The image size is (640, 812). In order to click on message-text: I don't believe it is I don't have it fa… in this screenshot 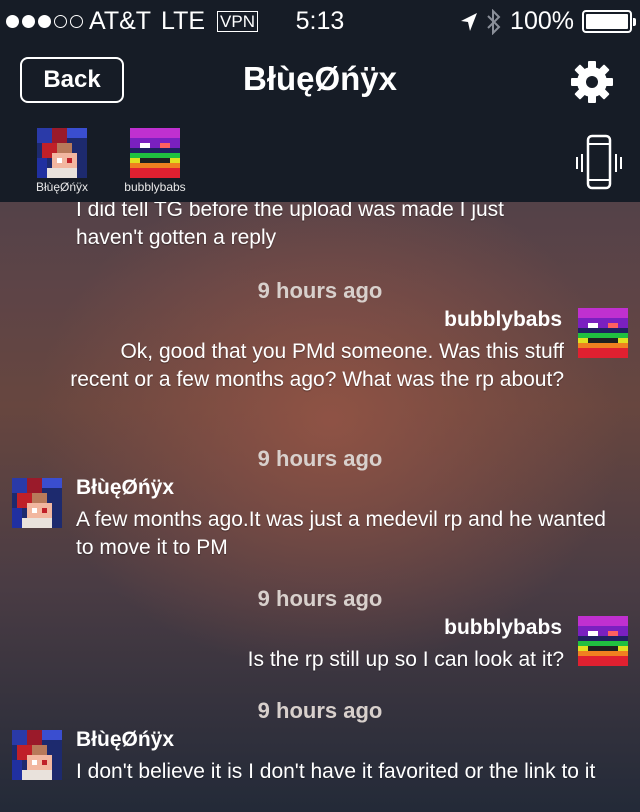, I will do `click(336, 771)`.